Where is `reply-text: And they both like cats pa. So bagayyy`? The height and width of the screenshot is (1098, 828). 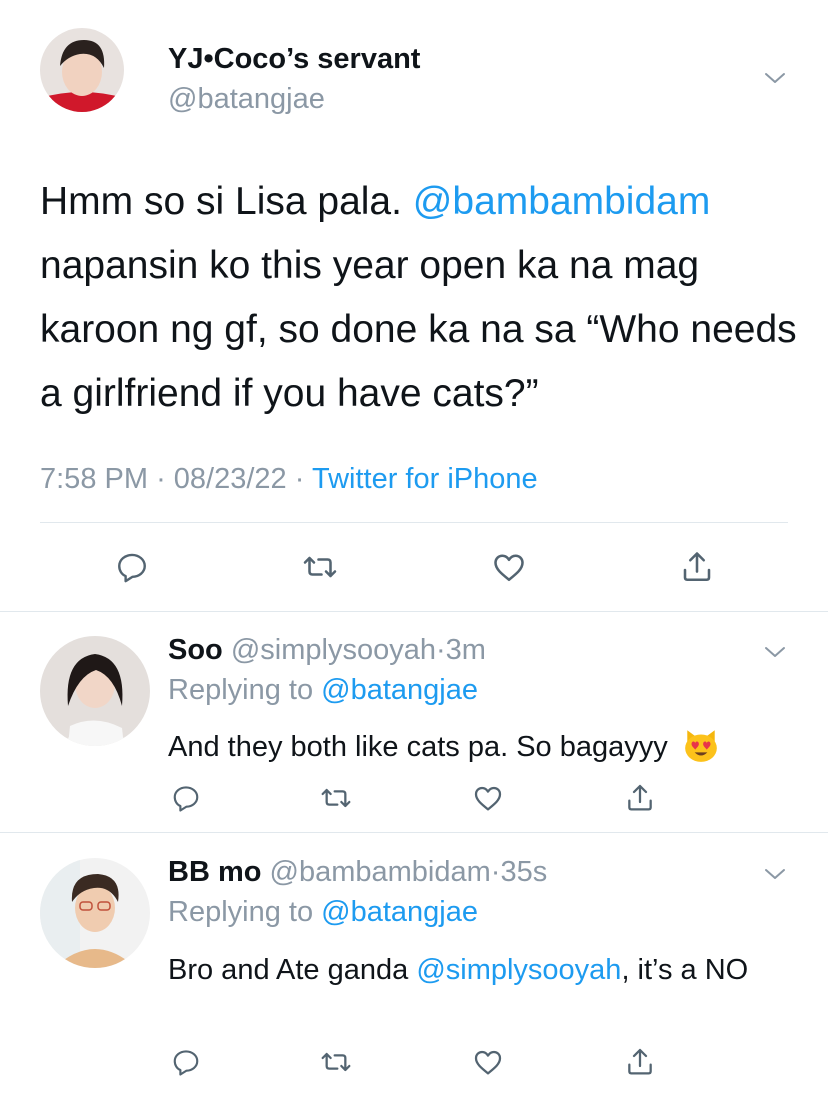 reply-text: And they both like cats pa. So bagayyy is located at coordinates (444, 749).